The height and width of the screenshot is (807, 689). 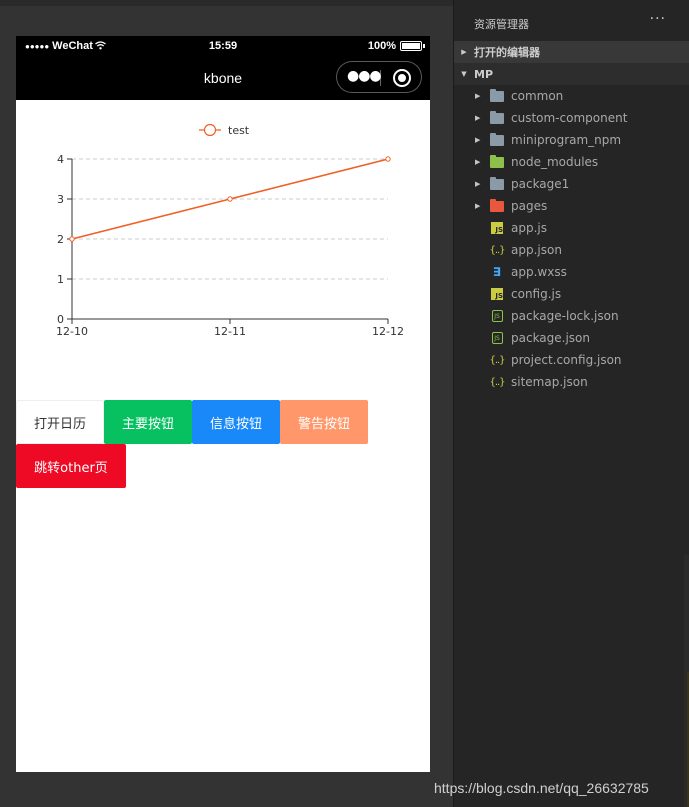 What do you see at coordinates (388, 331) in the screenshot?
I see `x-tick-label: 12-12` at bounding box center [388, 331].